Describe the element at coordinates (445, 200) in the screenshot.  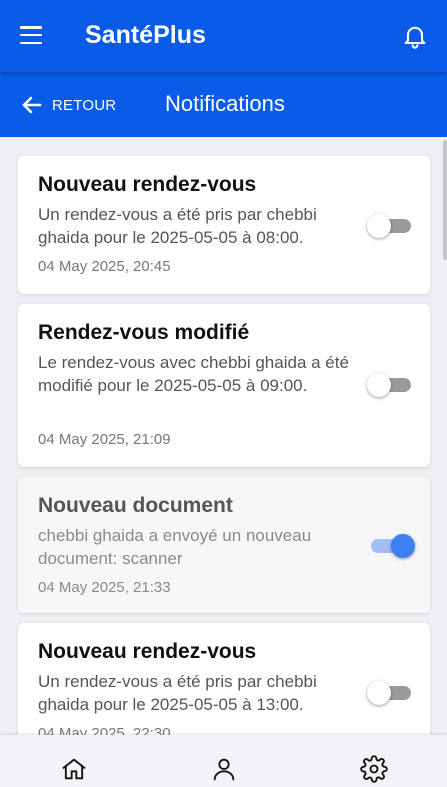
I see `scrollbar` at that location.